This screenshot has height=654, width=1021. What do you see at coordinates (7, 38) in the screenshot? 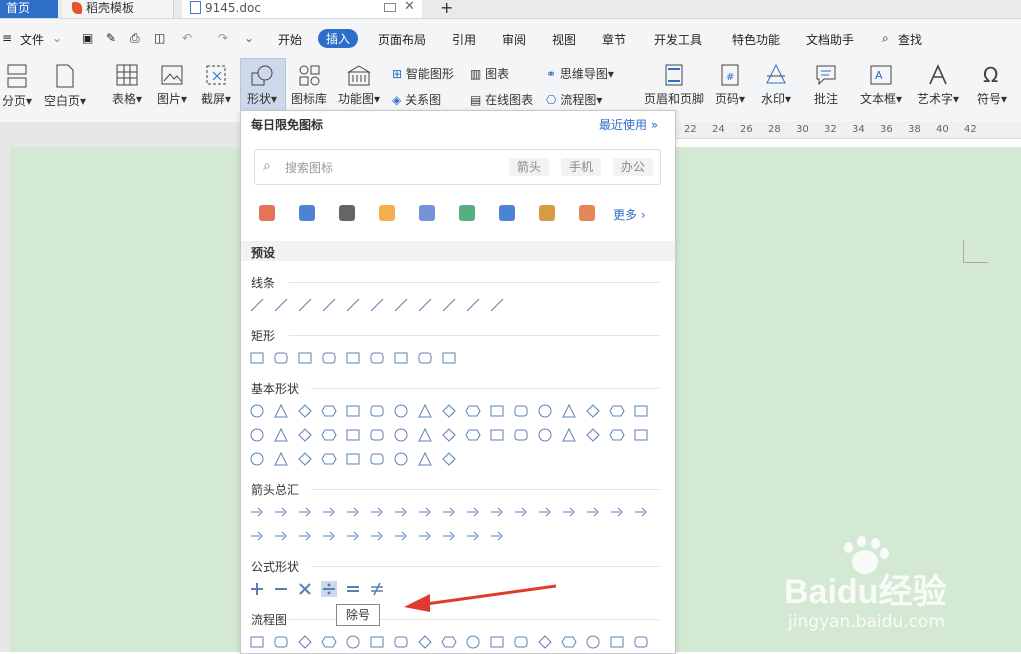
I see `hamburger-icon: ≡` at bounding box center [7, 38].